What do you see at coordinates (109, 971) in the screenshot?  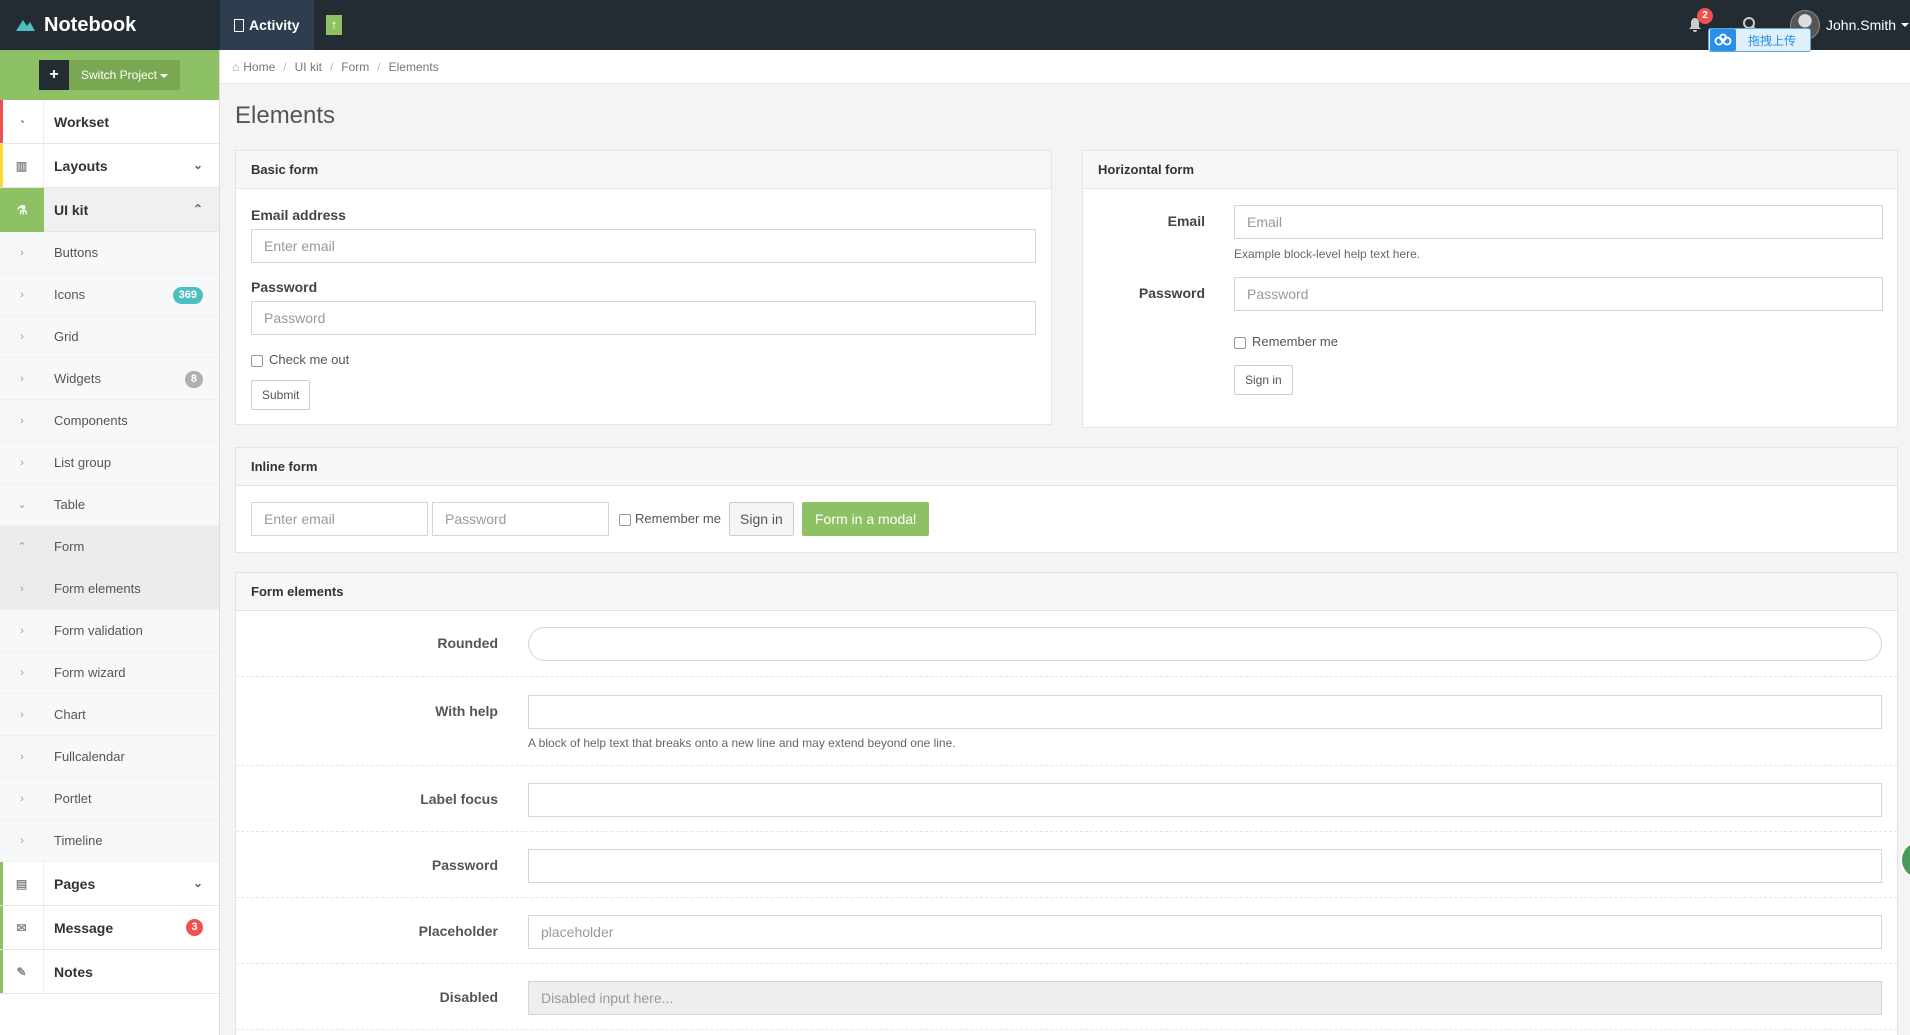 I see `sidebar-item-notes: ✎ Notes` at bounding box center [109, 971].